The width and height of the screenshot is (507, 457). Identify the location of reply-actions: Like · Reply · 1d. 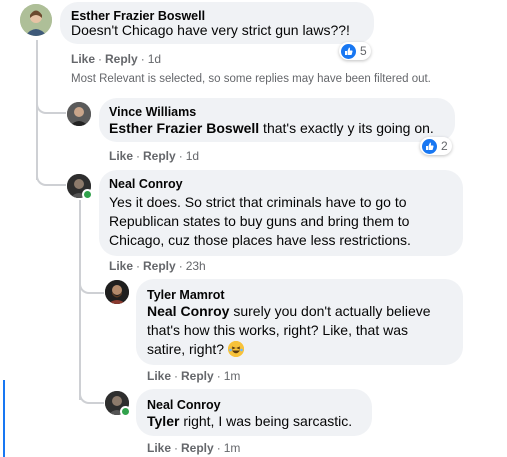
(154, 156).